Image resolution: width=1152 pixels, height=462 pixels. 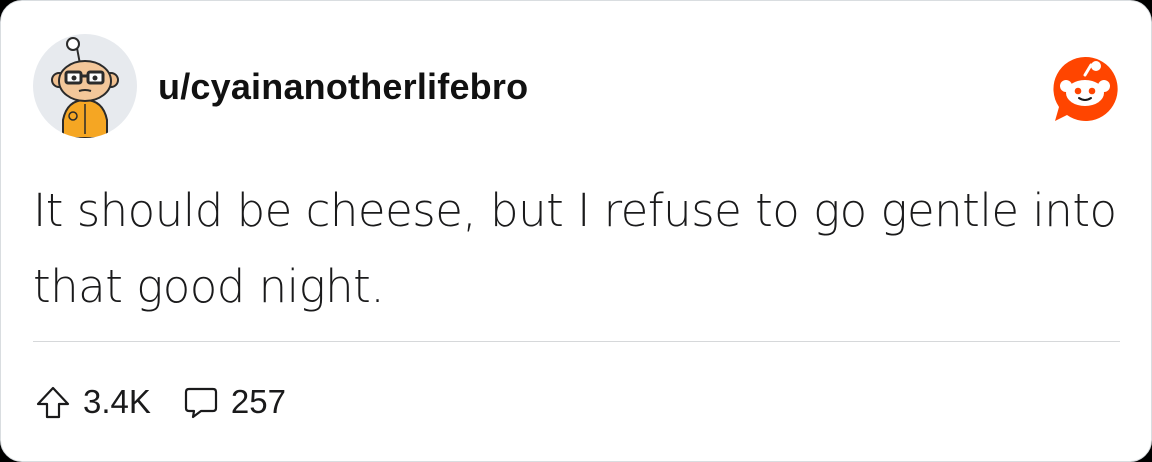 What do you see at coordinates (576, 341) in the screenshot?
I see `divider` at bounding box center [576, 341].